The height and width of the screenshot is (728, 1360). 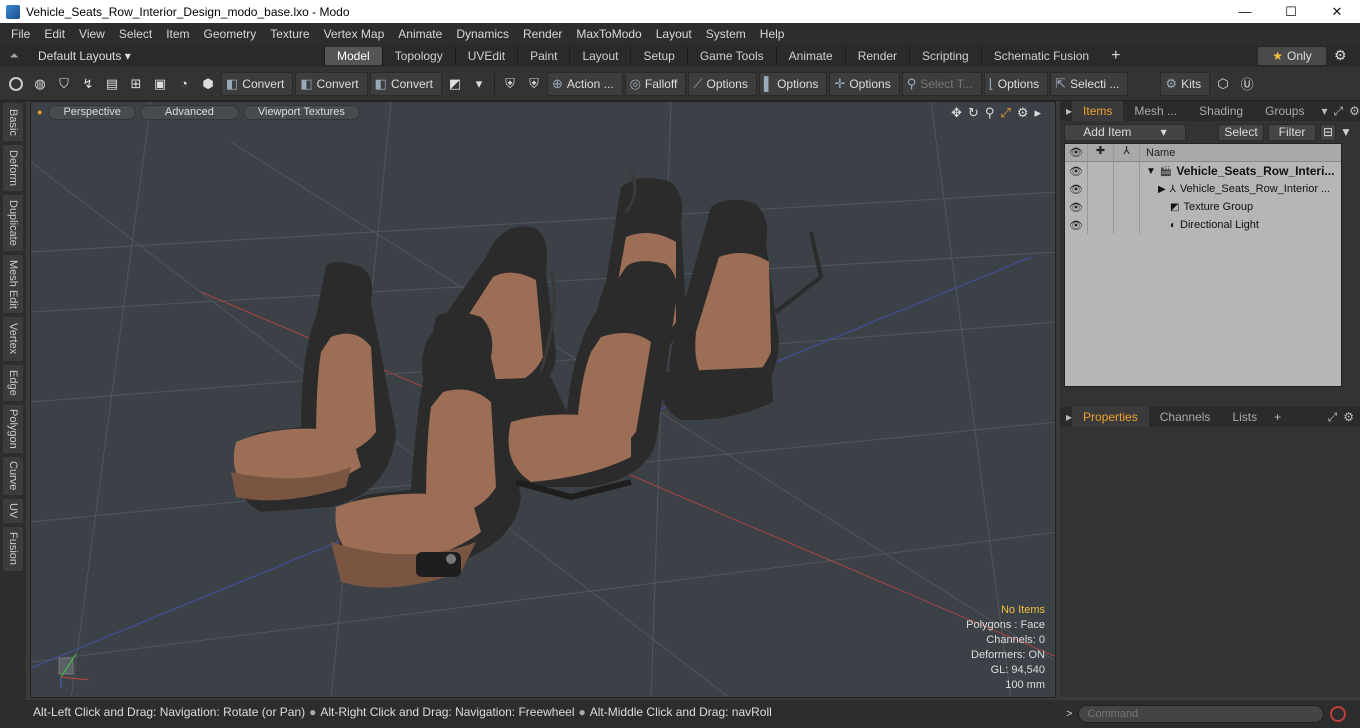 I want to click on add-item-button: Add Item ▾, so click(x=1125, y=132).